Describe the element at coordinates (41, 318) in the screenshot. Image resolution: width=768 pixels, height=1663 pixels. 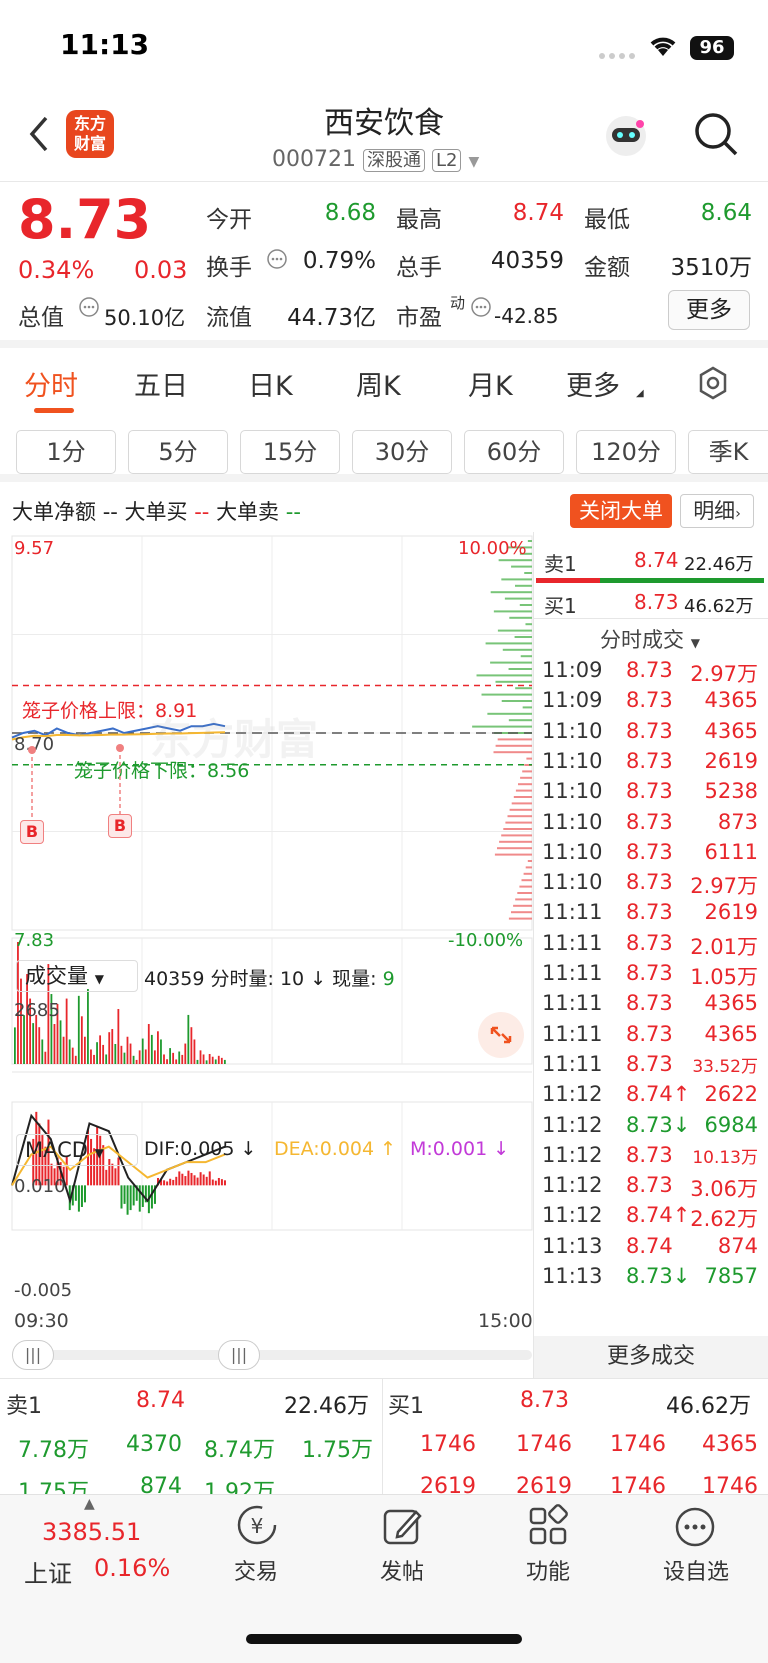
I see `mktcap-label: 总值` at that location.